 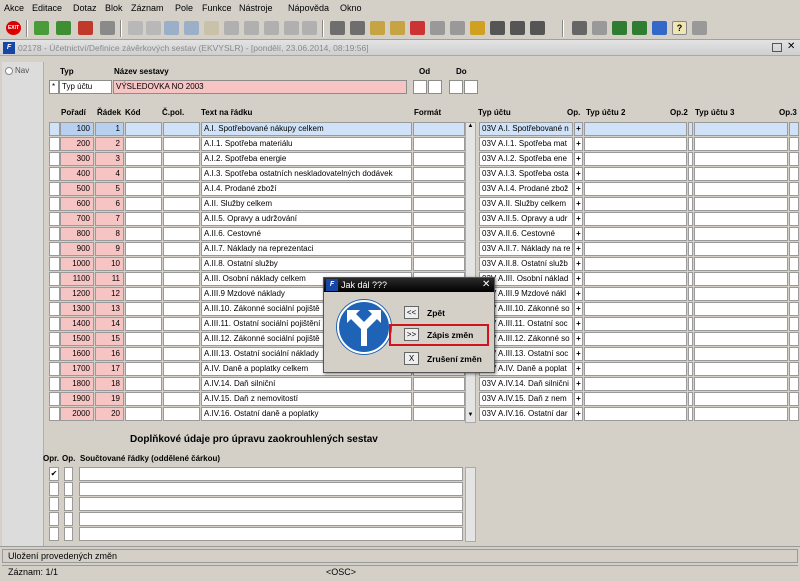 I want to click on menu-okno: Okno, so click(x=351, y=8).